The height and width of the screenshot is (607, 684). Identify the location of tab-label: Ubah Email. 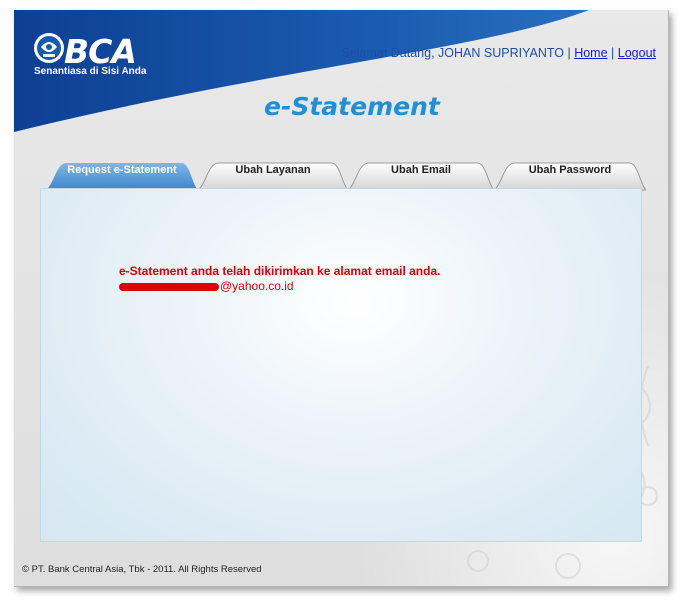
(421, 170).